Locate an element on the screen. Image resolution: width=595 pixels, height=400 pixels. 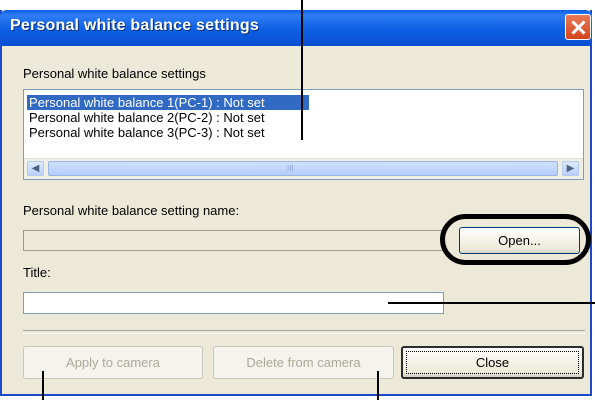
title-bar: Personal white balance settings is located at coordinates (296, 28).